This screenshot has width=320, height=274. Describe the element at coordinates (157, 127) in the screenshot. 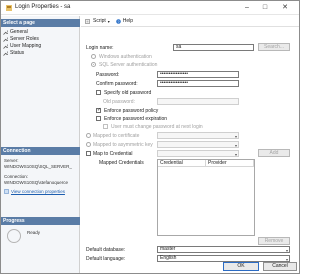

I see `must-change-label: User must change password at next login` at that location.